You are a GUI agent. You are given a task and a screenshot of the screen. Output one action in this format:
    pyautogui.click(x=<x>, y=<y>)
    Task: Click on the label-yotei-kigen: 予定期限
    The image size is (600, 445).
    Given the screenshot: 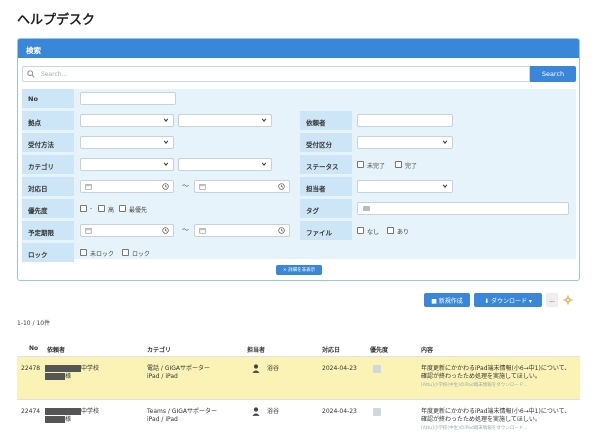 What is the action you would take?
    pyautogui.click(x=48, y=230)
    